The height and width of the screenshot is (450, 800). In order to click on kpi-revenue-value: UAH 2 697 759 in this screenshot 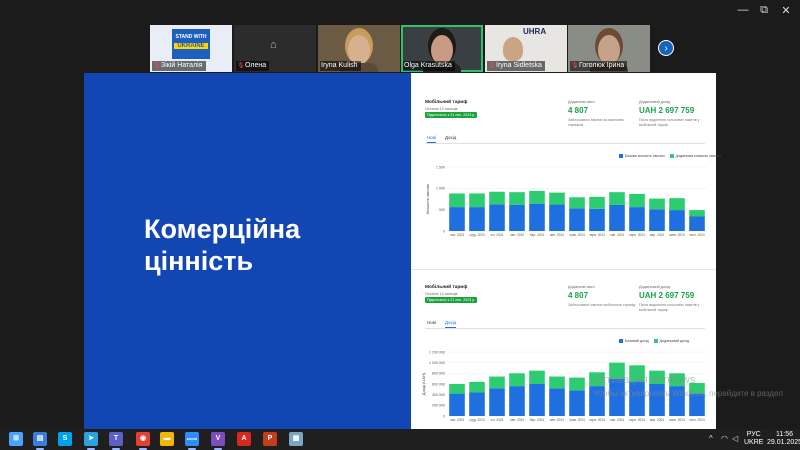, I will do `click(667, 295)`.